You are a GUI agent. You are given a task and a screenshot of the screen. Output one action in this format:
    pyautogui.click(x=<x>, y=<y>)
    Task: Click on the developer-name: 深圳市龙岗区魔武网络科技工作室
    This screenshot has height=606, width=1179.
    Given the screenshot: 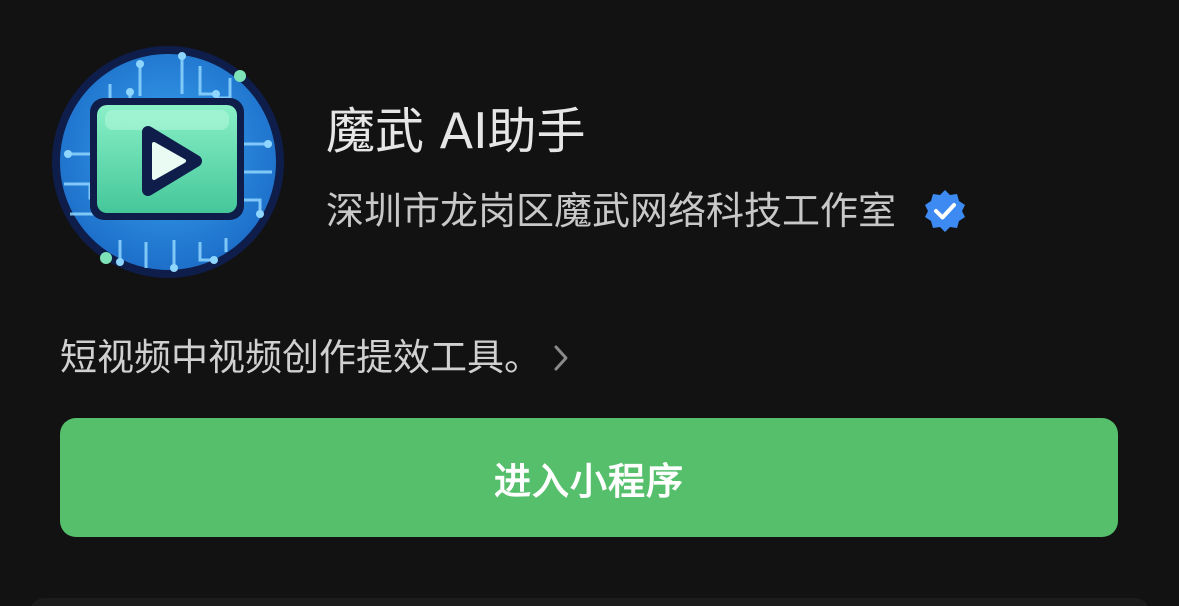 What is the action you would take?
    pyautogui.click(x=611, y=211)
    